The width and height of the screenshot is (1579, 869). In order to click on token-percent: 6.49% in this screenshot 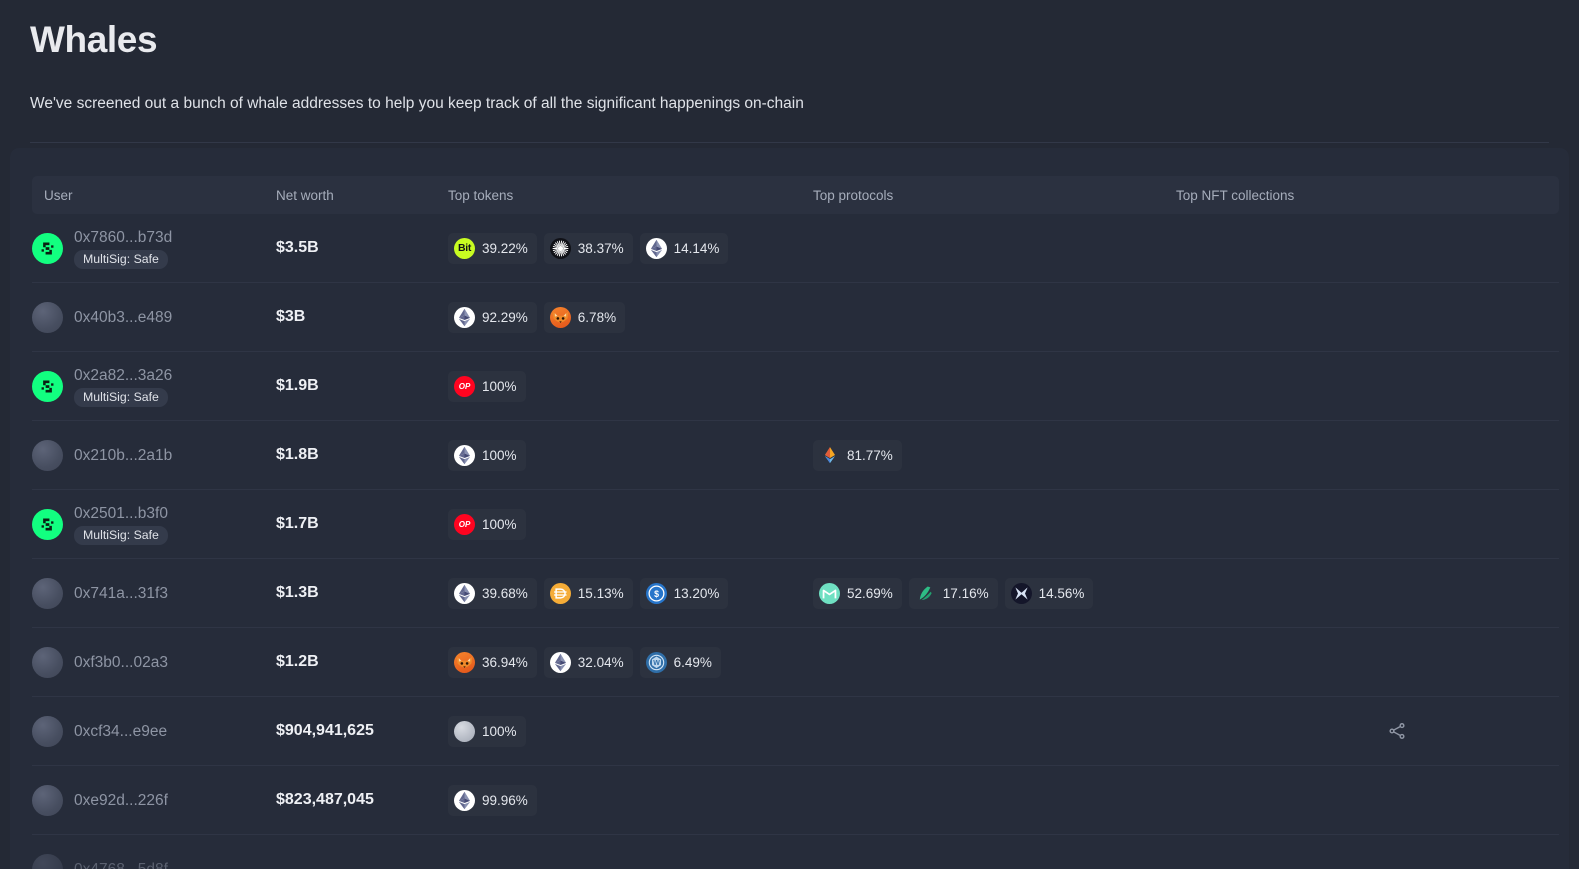, I will do `click(692, 662)`.